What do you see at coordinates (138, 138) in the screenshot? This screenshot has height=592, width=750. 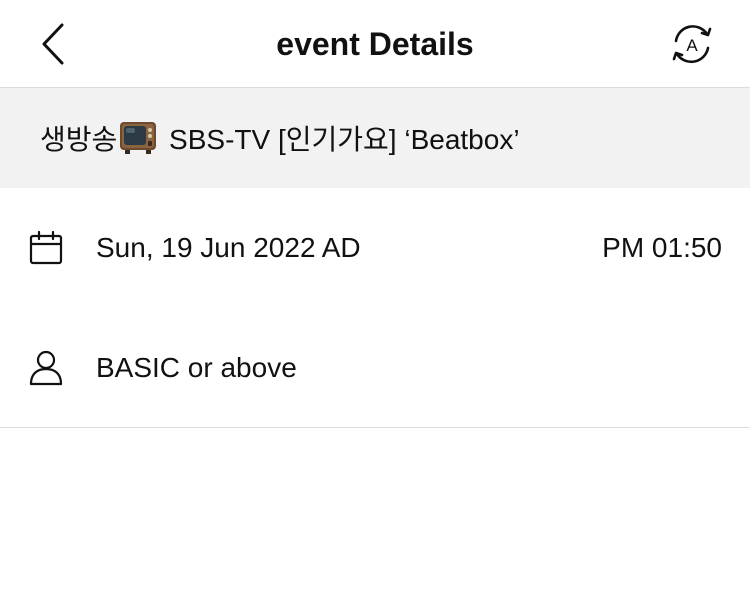 I see `television-icon` at bounding box center [138, 138].